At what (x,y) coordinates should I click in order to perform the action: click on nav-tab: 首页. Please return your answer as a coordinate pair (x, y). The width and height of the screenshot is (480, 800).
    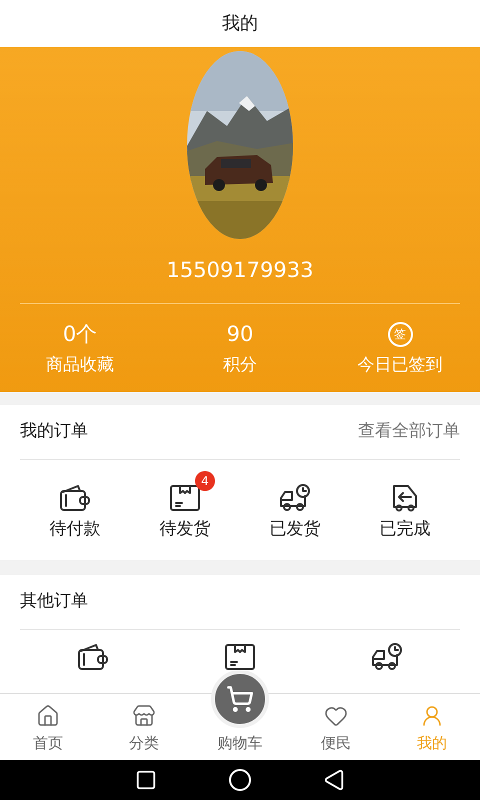
    Looking at the image, I should click on (48, 727).